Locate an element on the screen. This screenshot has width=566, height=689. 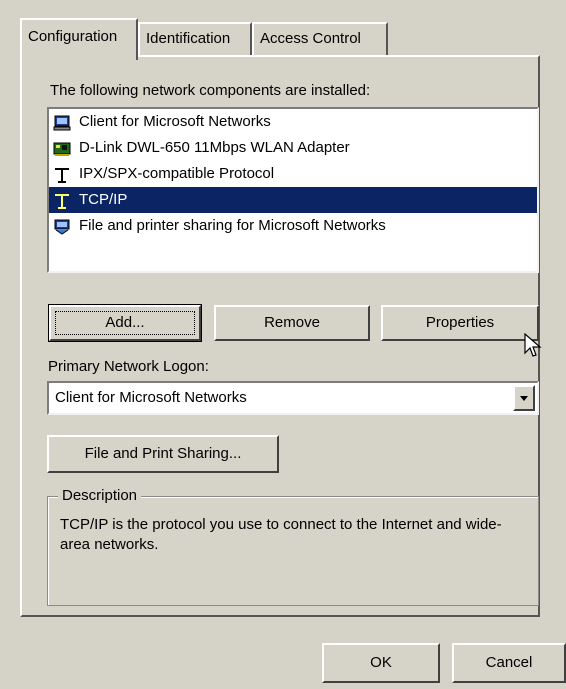
tab-configuration-label: Configuration is located at coordinates (73, 36).